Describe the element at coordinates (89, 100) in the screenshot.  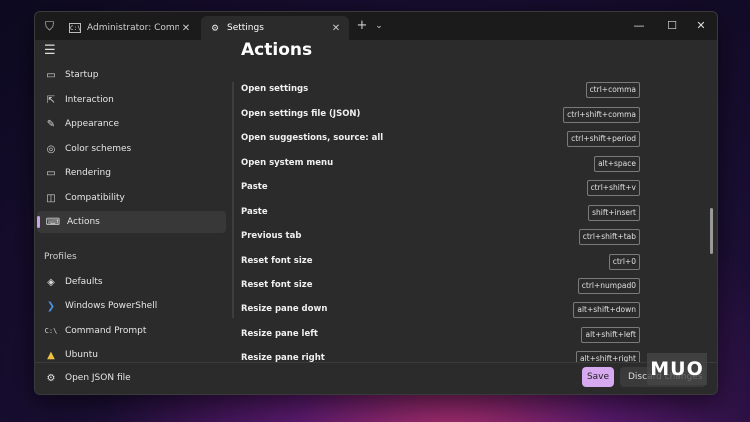
I see `sidebar-item-label: Interaction` at that location.